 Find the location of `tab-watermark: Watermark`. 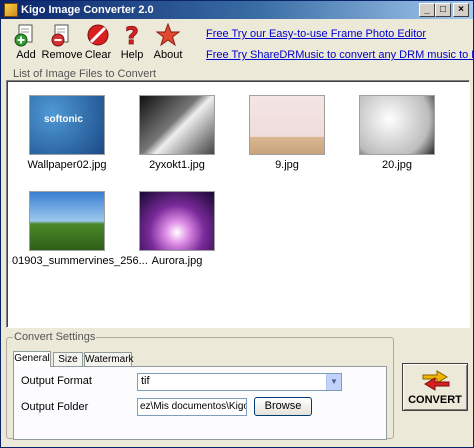

tab-watermark: Watermark is located at coordinates (109, 359).